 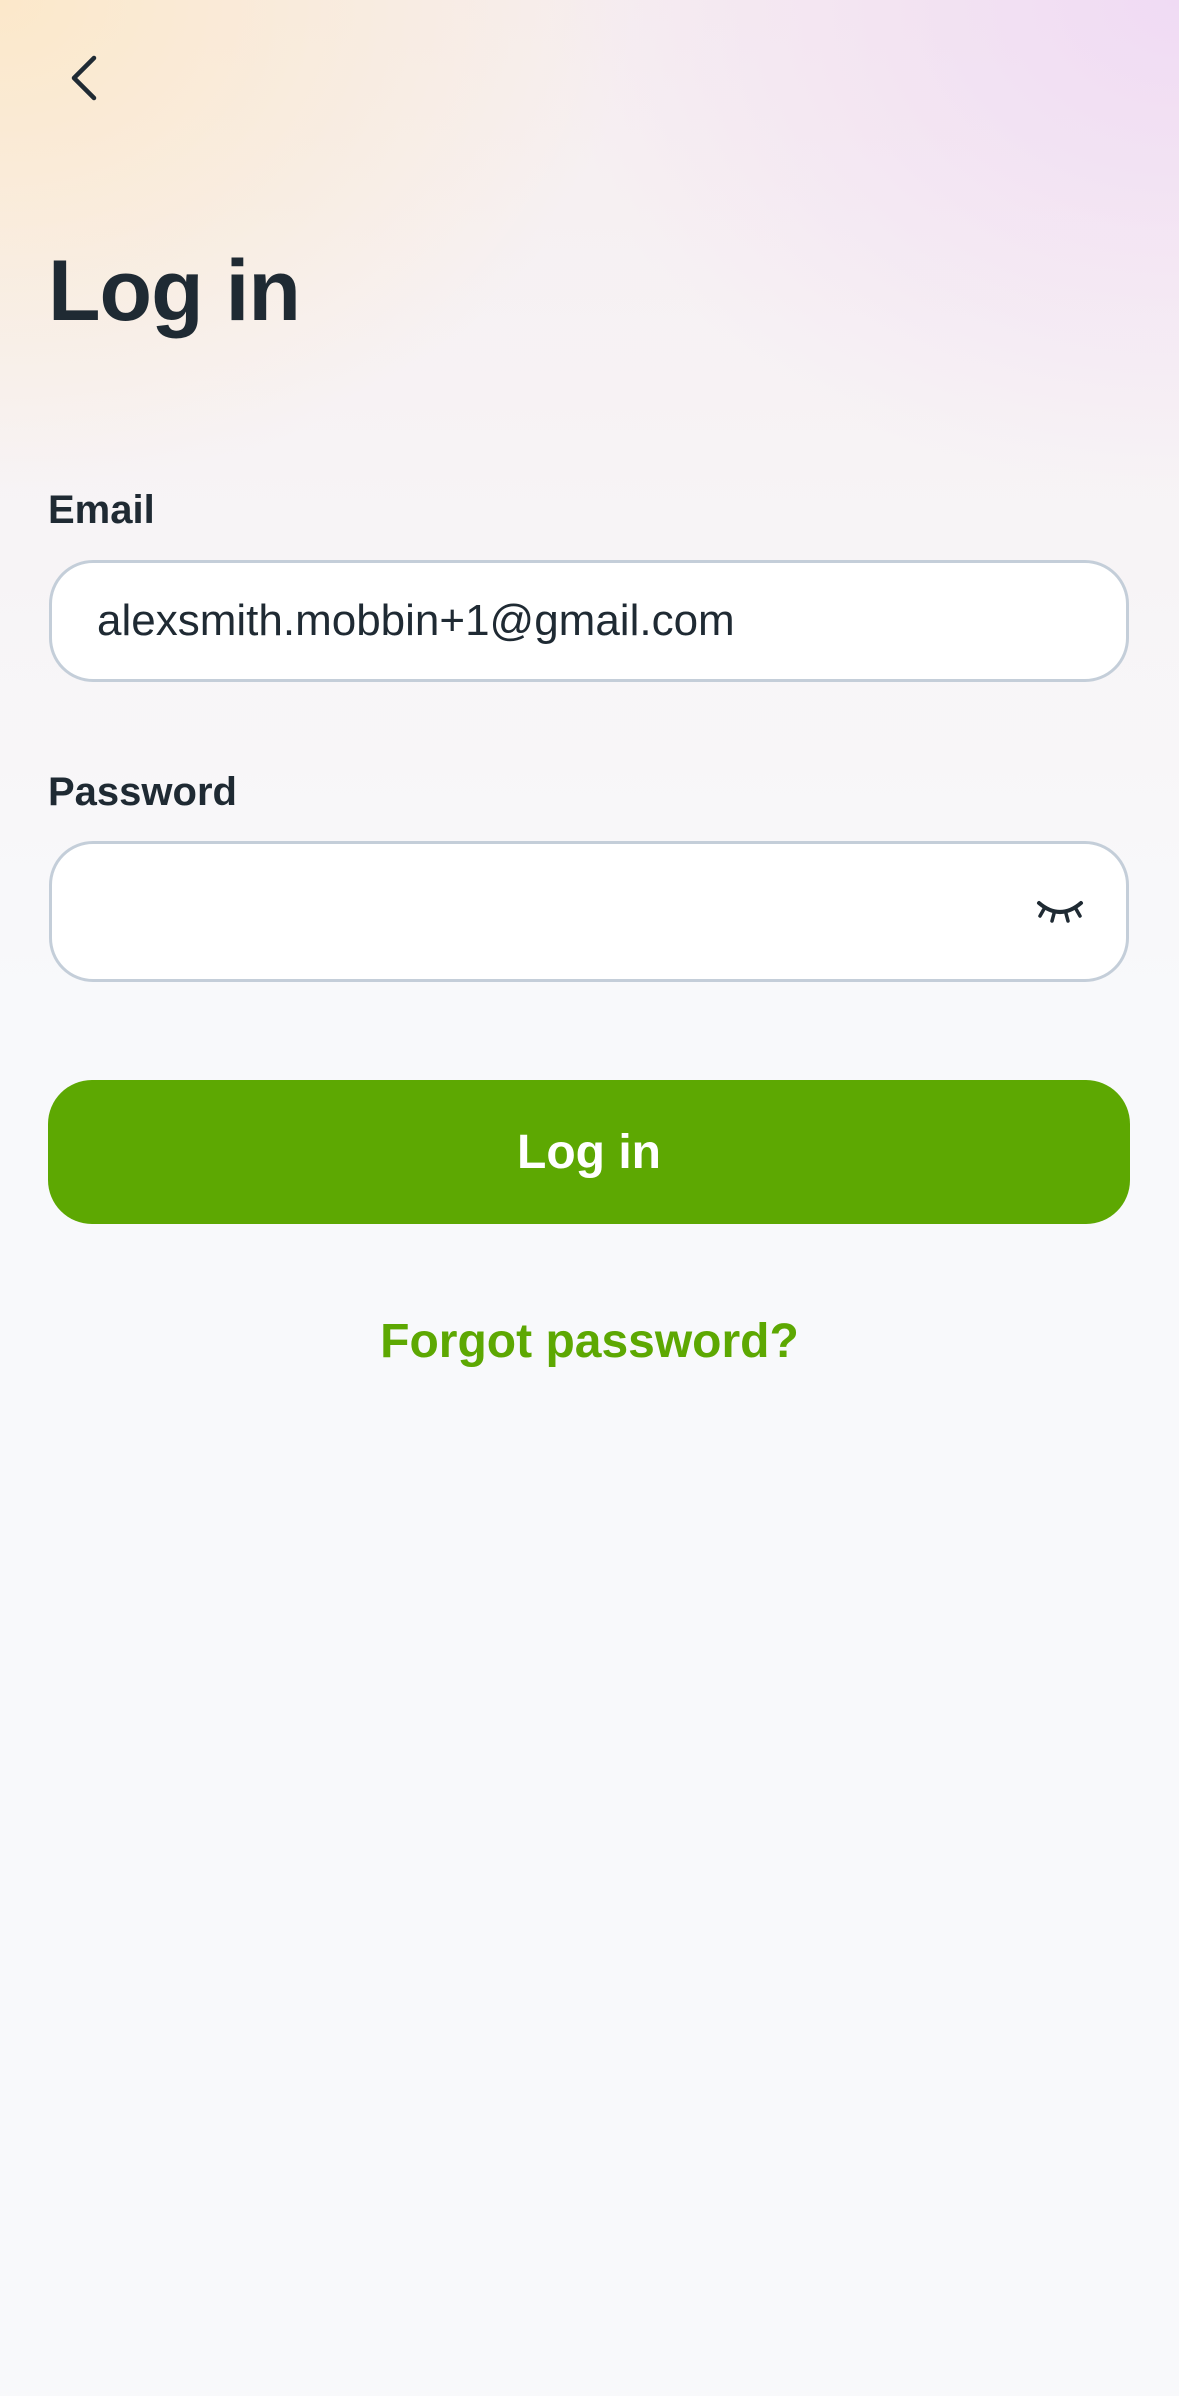 What do you see at coordinates (589, 1342) in the screenshot?
I see `forgot-password-link: Forgot password?` at bounding box center [589, 1342].